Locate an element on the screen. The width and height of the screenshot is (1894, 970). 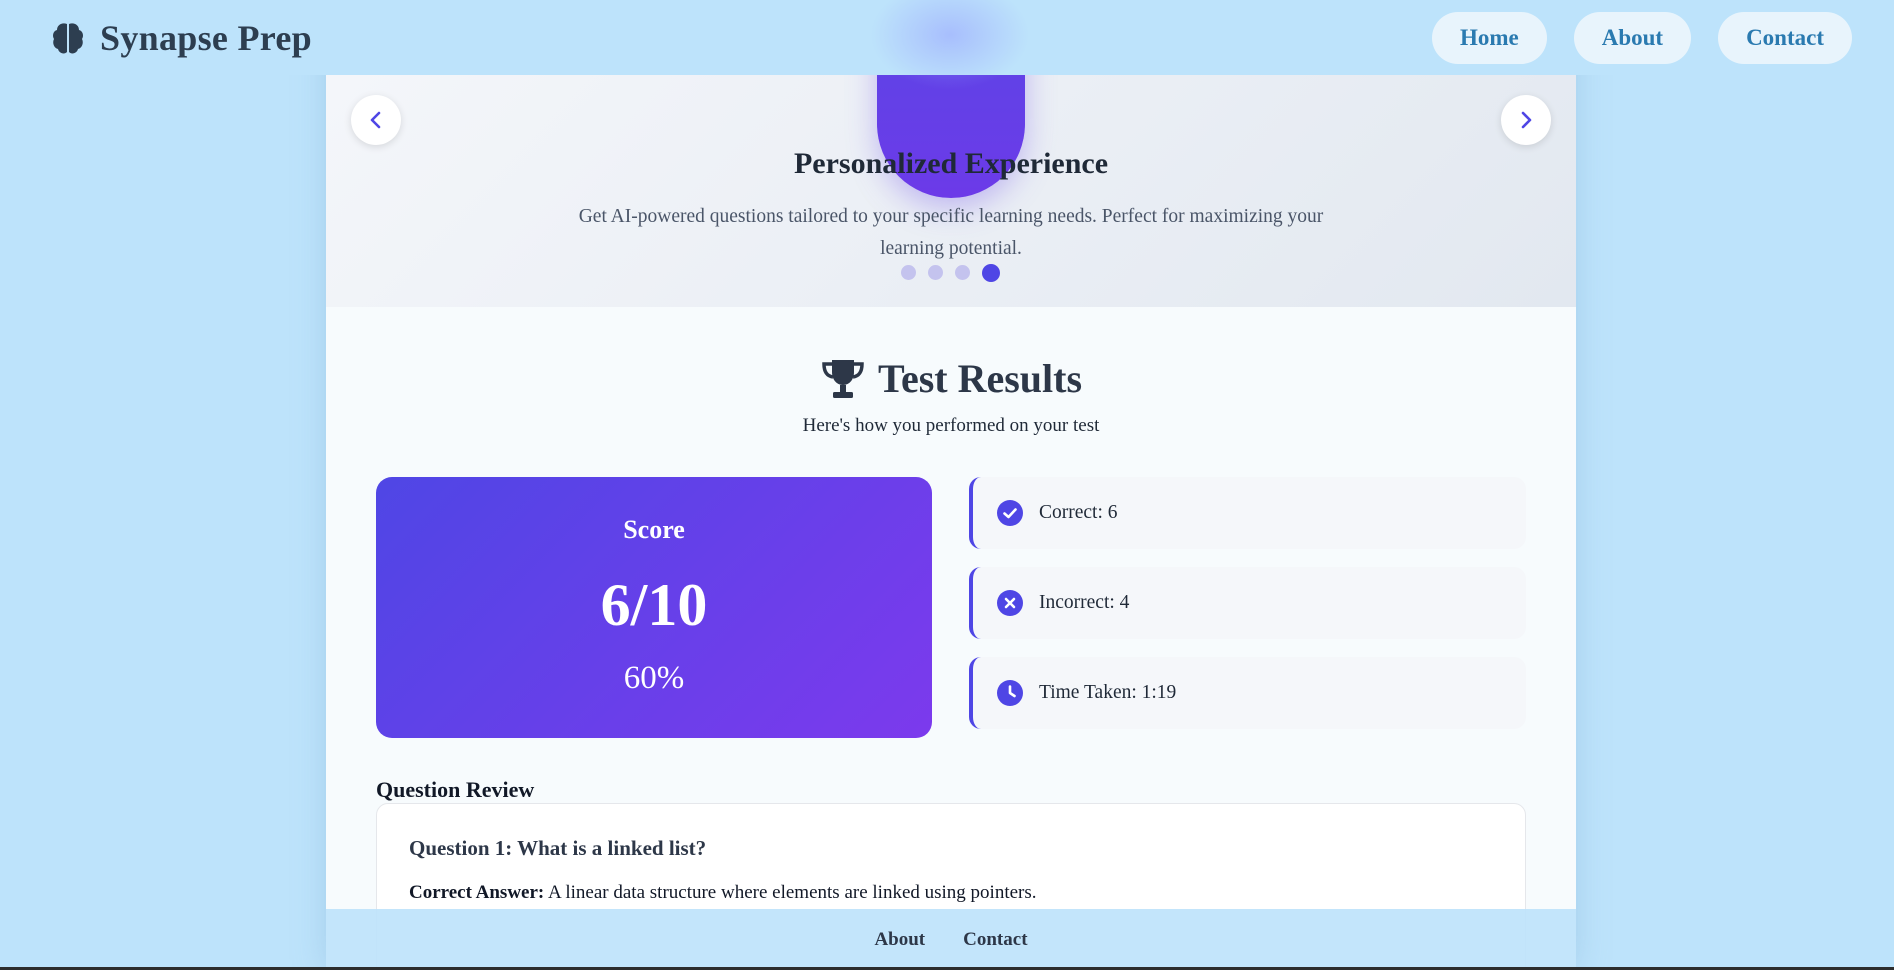
chevron-right-icon is located at coordinates (1526, 120).